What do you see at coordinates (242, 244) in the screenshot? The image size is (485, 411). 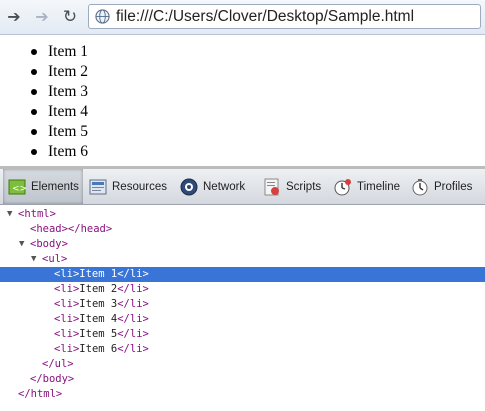 I see `dom-node: ▼ <body>` at bounding box center [242, 244].